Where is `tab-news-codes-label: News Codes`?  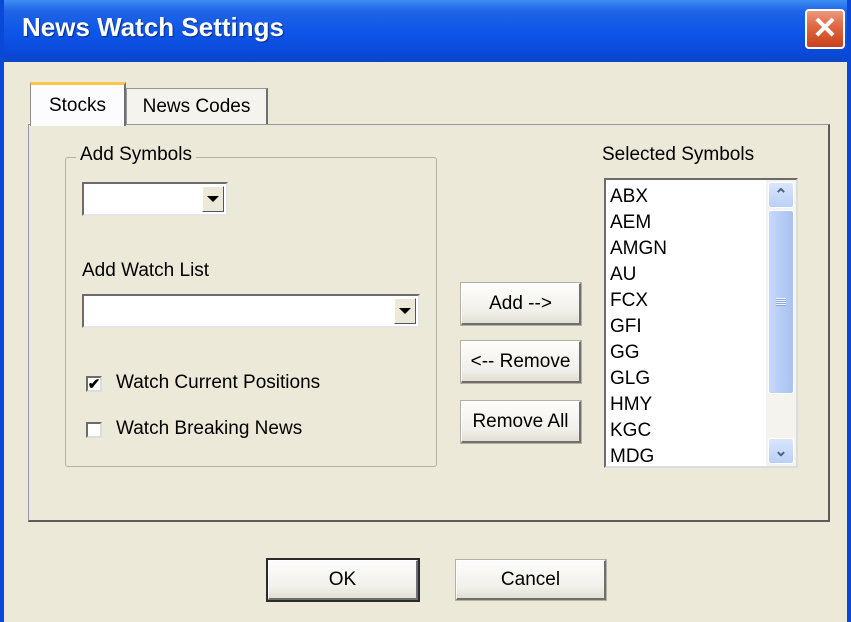
tab-news-codes-label: News Codes is located at coordinates (196, 106).